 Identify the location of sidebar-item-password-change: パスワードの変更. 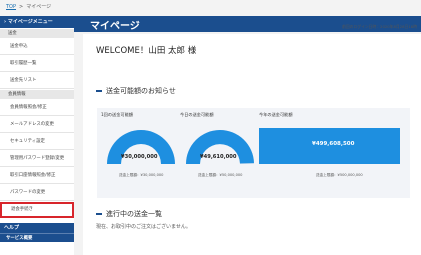
(37, 192).